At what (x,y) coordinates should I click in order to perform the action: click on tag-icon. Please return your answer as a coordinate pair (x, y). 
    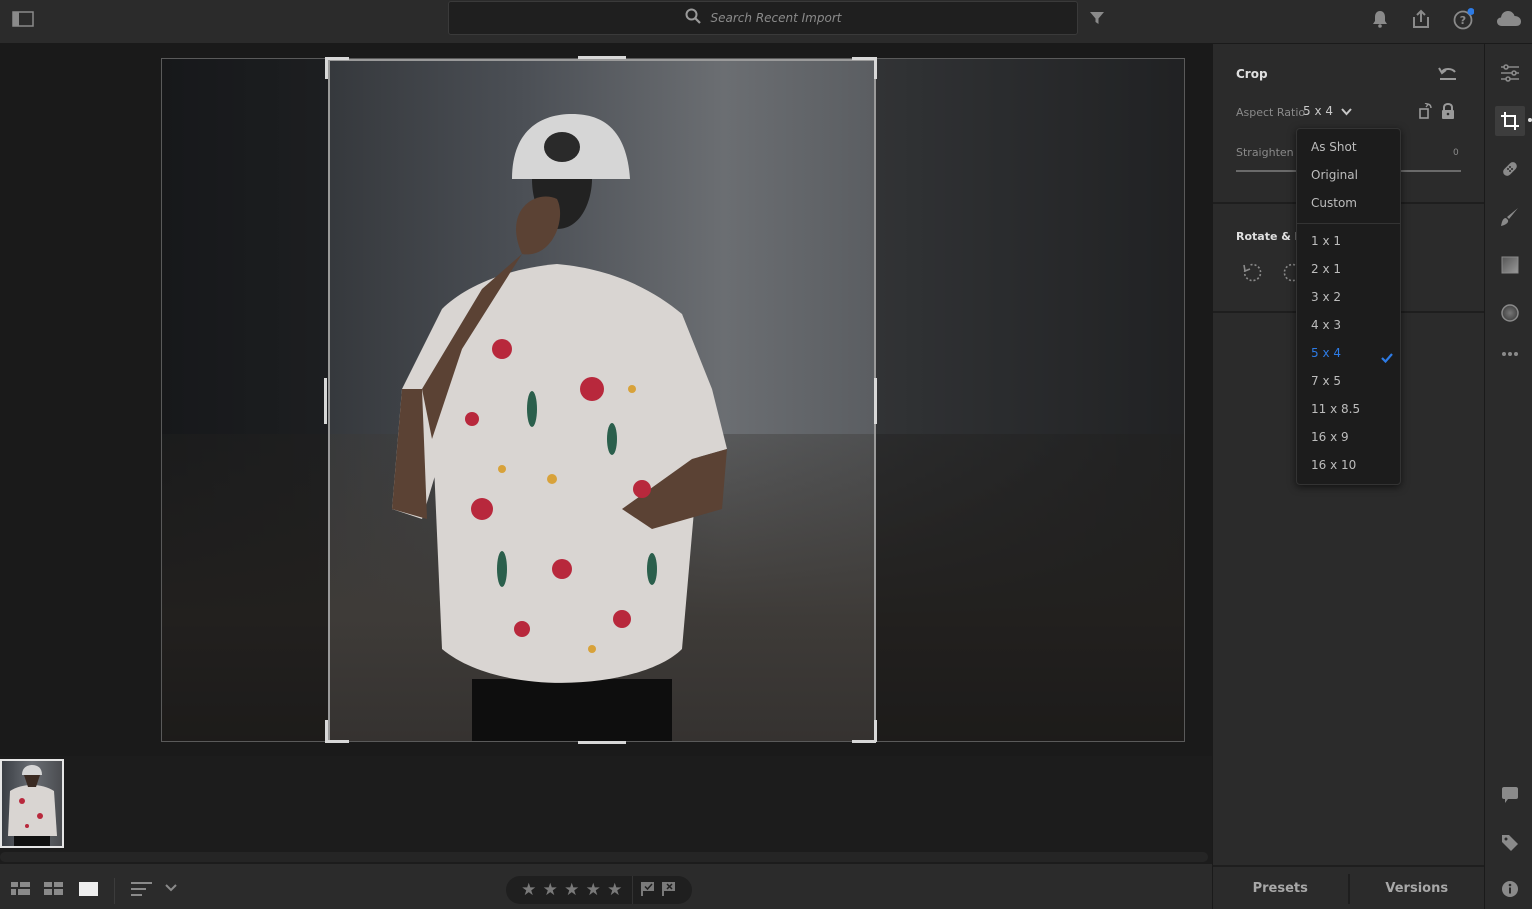
    Looking at the image, I should click on (1510, 843).